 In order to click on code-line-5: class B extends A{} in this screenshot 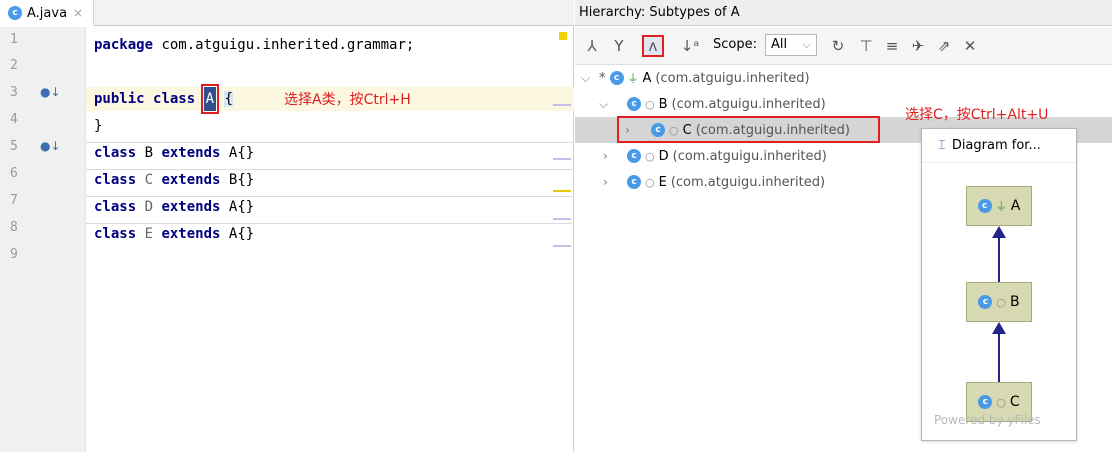, I will do `click(174, 153)`.